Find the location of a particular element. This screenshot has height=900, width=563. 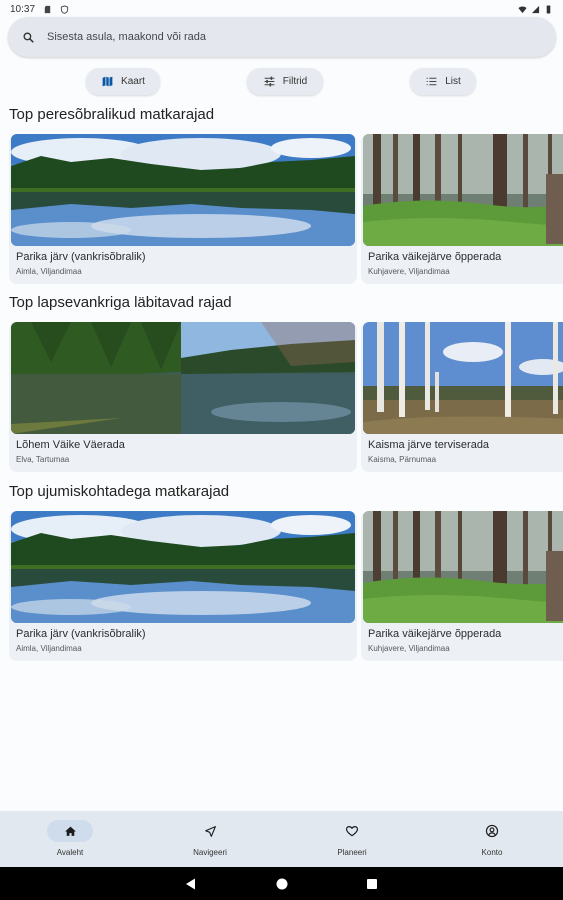

shield-icon is located at coordinates (64, 9).